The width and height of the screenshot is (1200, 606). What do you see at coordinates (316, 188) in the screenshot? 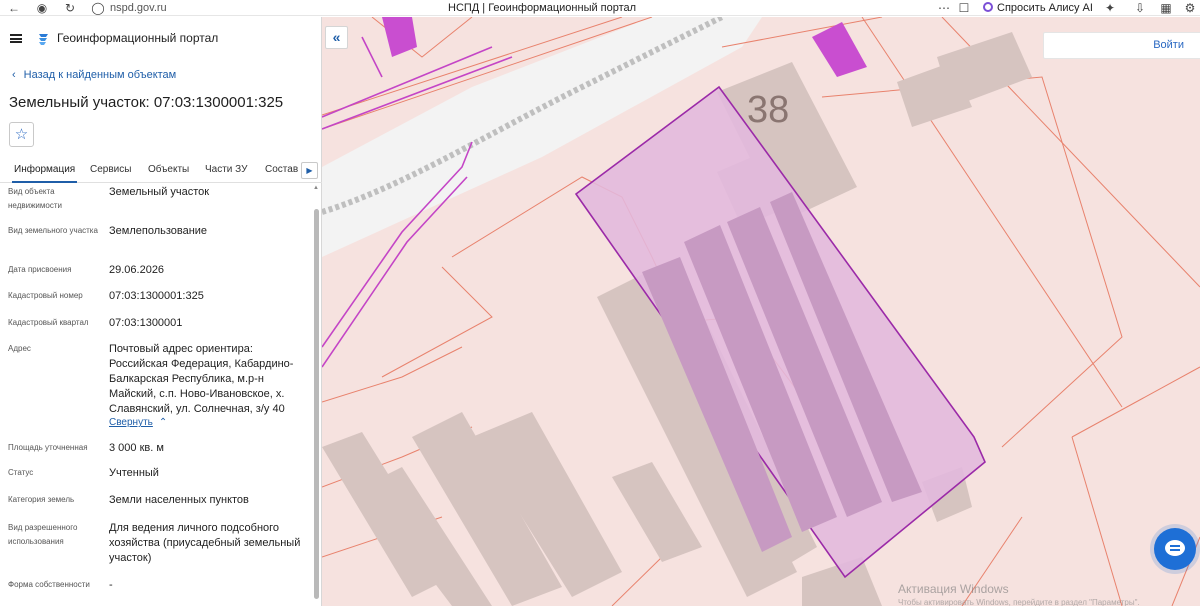
I see `scroll-up-arrow-icon: ▲` at bounding box center [316, 188].